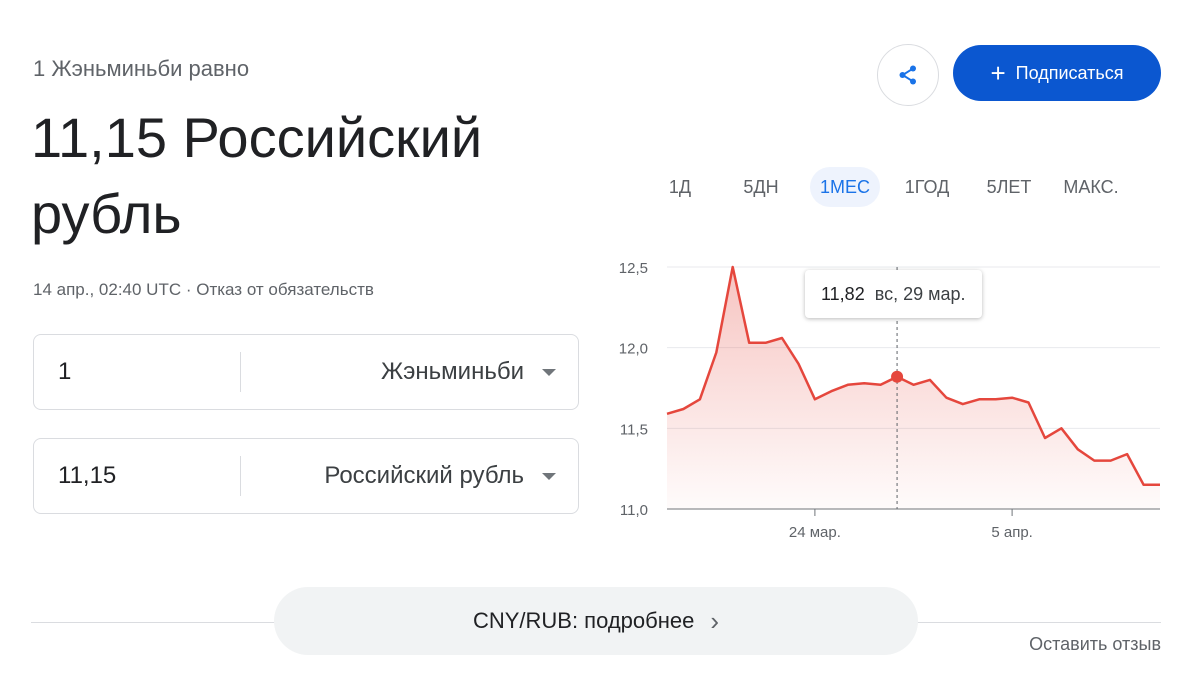  Describe the element at coordinates (634, 429) in the screenshot. I see `y-tick-label: 11,5` at that location.